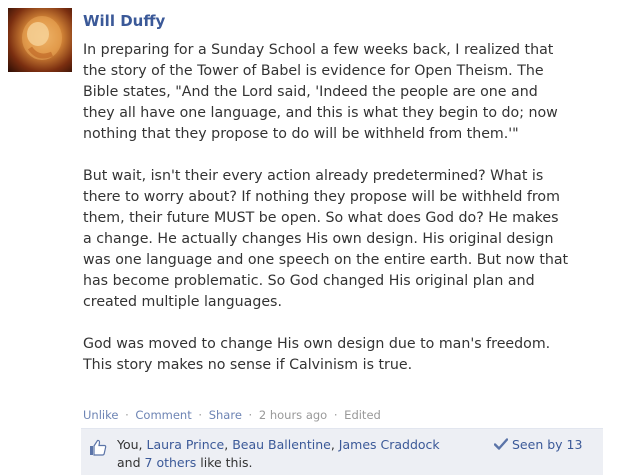  I want to click on checkmark-icon, so click(501, 444).